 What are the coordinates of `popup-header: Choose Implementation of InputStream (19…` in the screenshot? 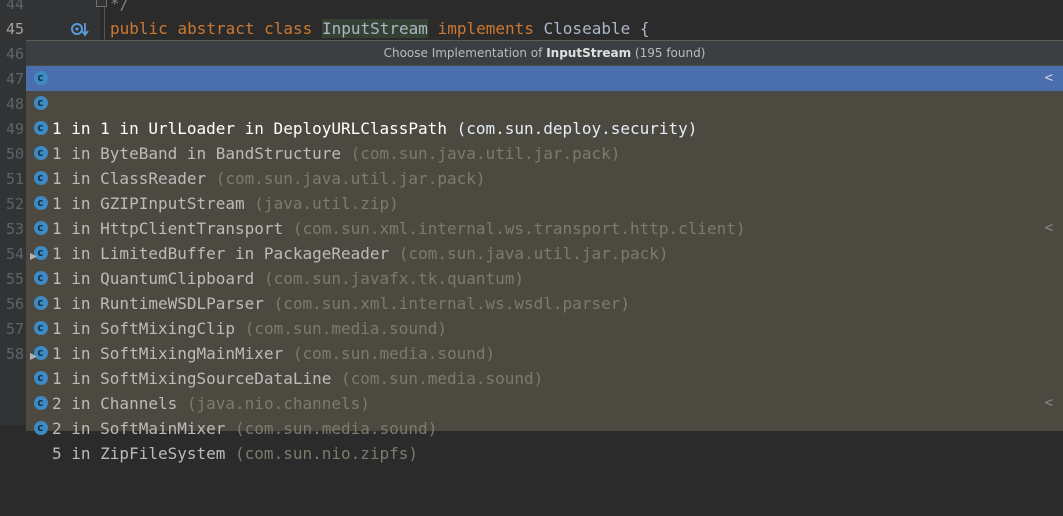 It's located at (544, 53).